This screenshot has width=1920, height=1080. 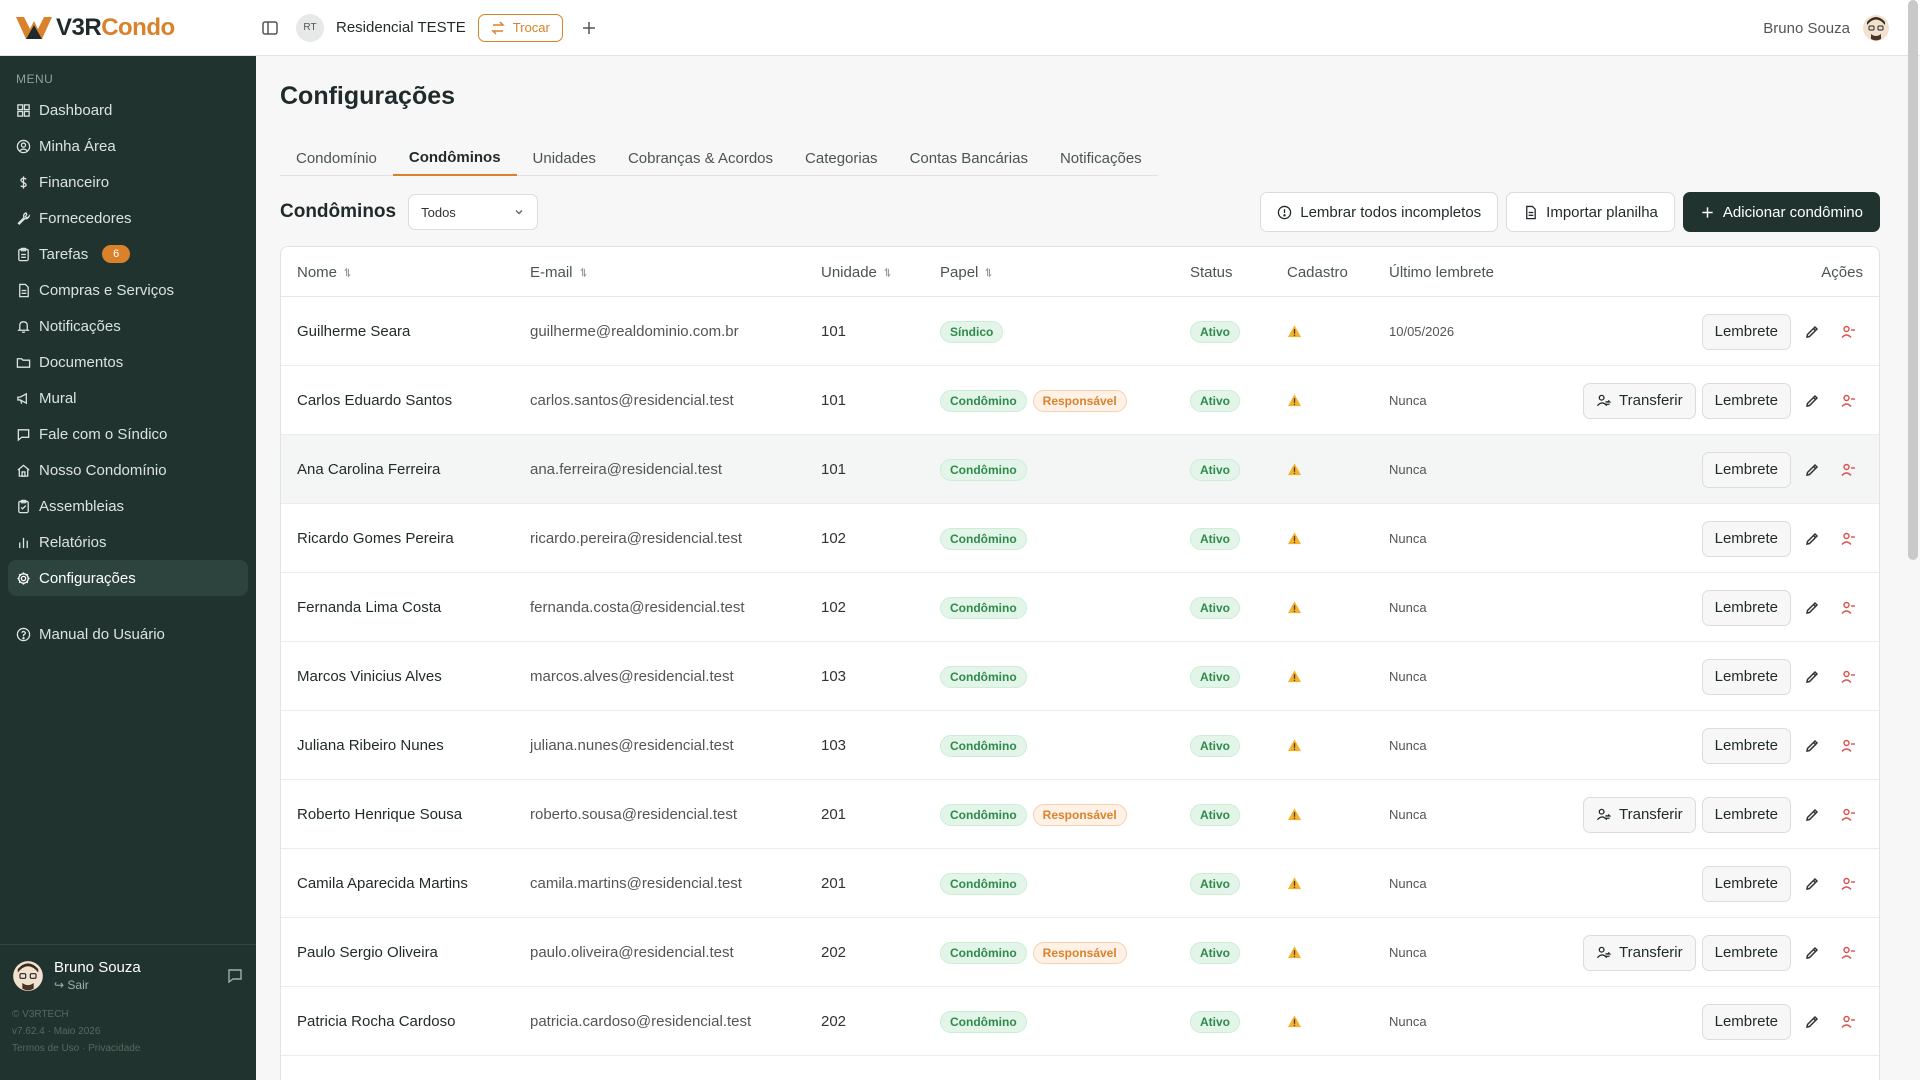 I want to click on page-scrollbar, so click(x=1913, y=280).